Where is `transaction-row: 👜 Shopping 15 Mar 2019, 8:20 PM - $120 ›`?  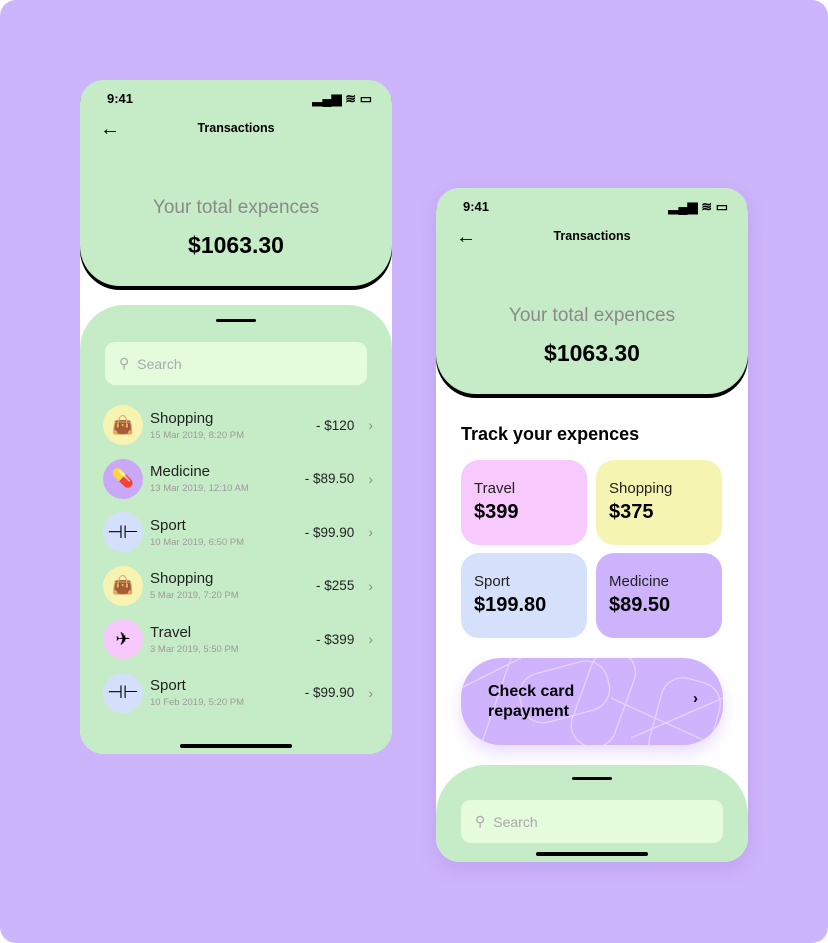
transaction-row: 👜 Shopping 15 Mar 2019, 8:20 PM - $120 › is located at coordinates (238, 425).